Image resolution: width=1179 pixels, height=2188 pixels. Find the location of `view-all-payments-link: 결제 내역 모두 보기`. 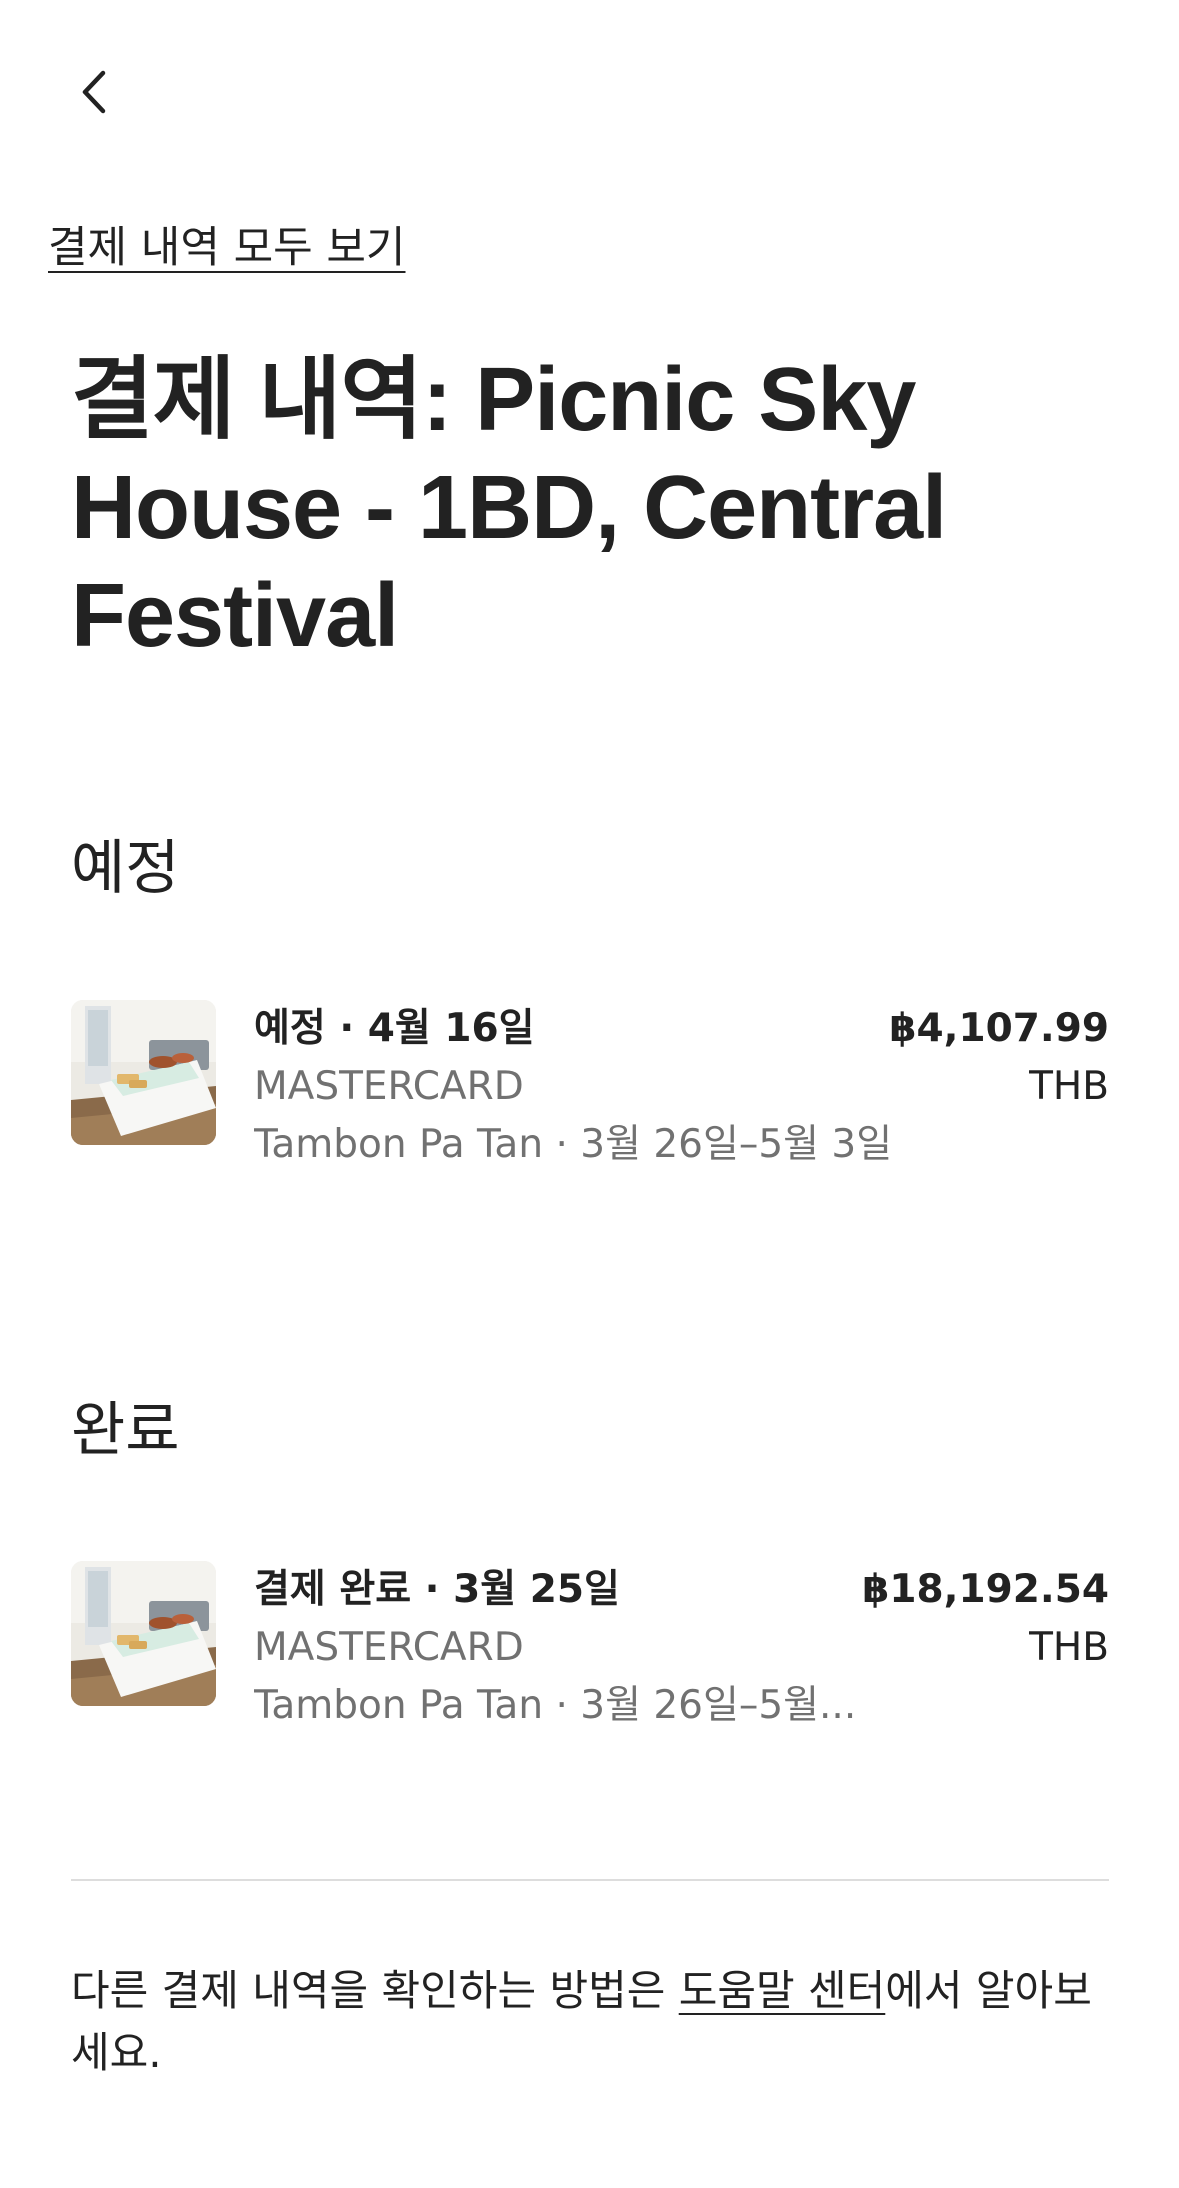

view-all-payments-link: 결제 내역 모두 보기 is located at coordinates (227, 244).